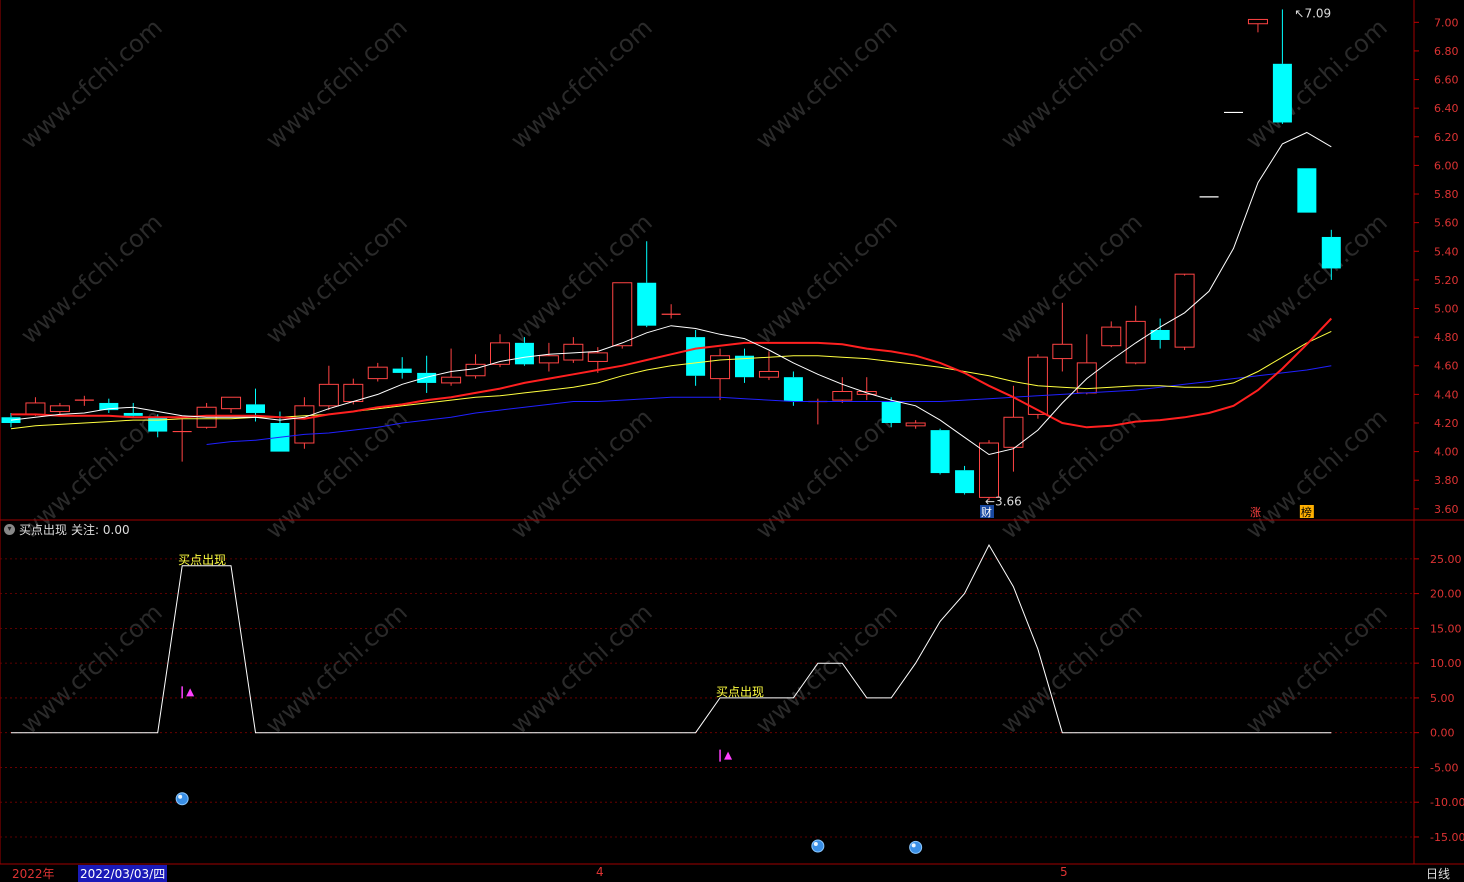  Describe the element at coordinates (600, 872) in the screenshot. I see `month-label-4: 4` at that location.